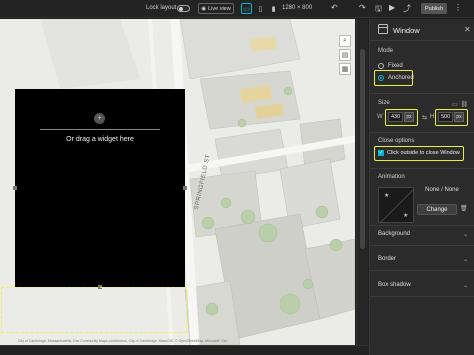  Describe the element at coordinates (395, 117) in the screenshot. I see `width-input: 430` at that location.